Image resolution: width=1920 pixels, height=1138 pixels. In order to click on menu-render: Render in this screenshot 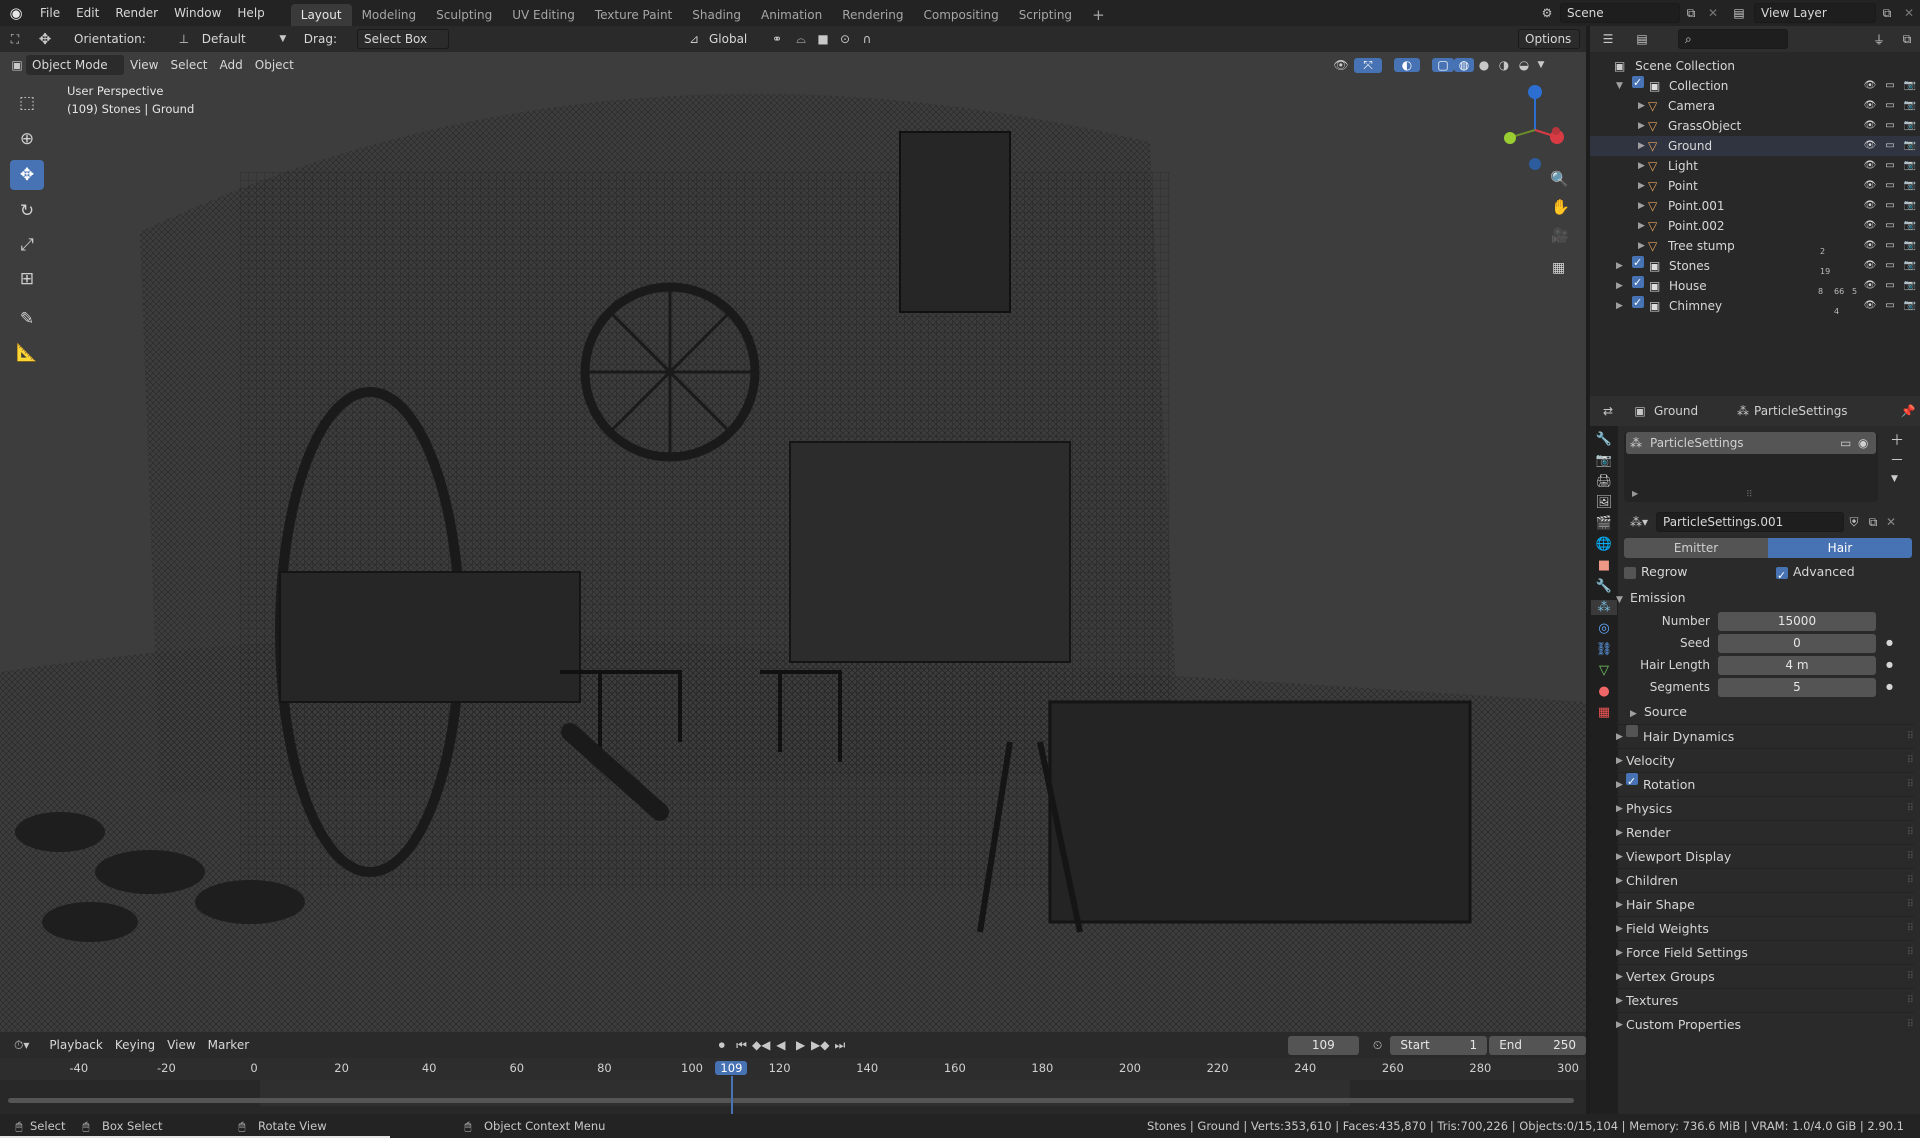, I will do `click(136, 13)`.